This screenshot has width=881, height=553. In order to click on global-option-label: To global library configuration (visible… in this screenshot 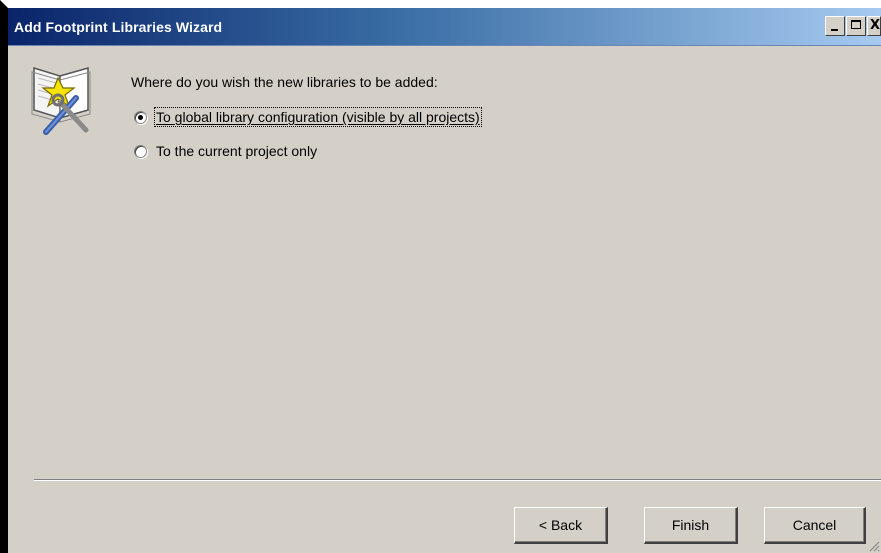, I will do `click(318, 117)`.